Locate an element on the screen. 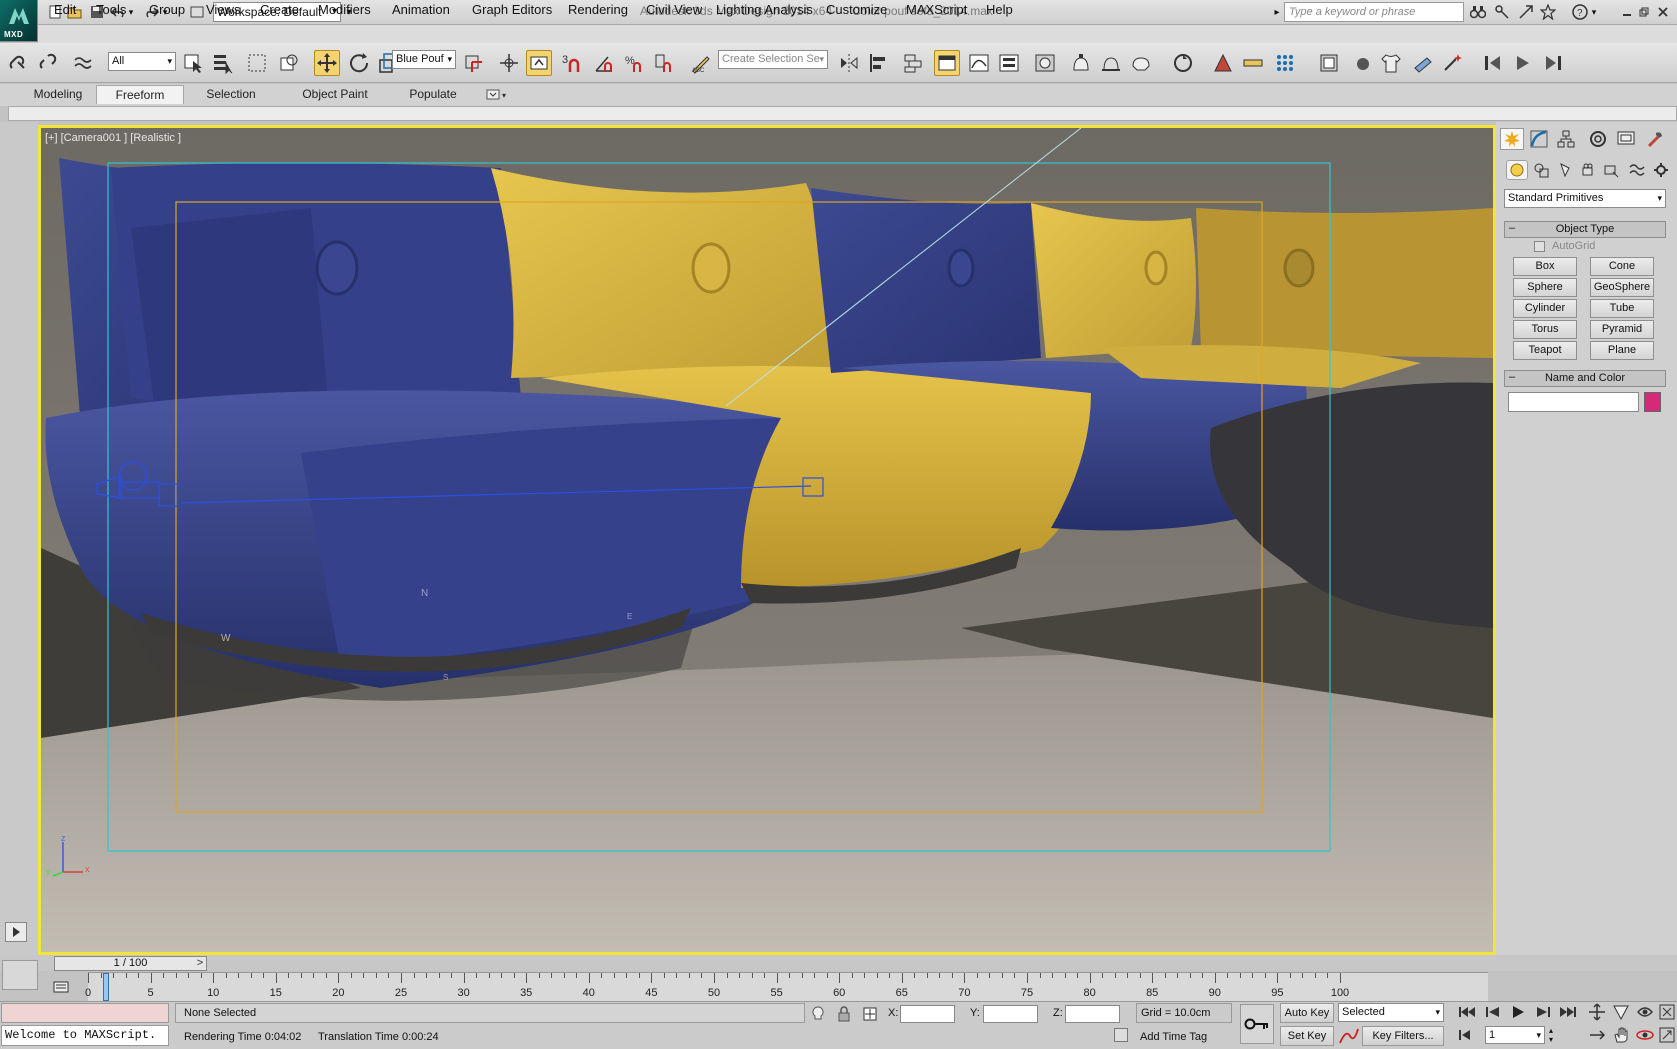 This screenshot has width=1677, height=1049. display-panel-tab-icon is located at coordinates (1626, 139).